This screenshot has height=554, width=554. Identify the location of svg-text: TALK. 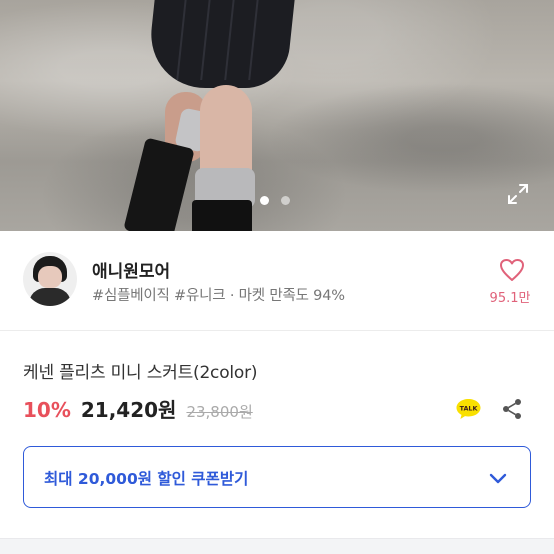
(469, 408).